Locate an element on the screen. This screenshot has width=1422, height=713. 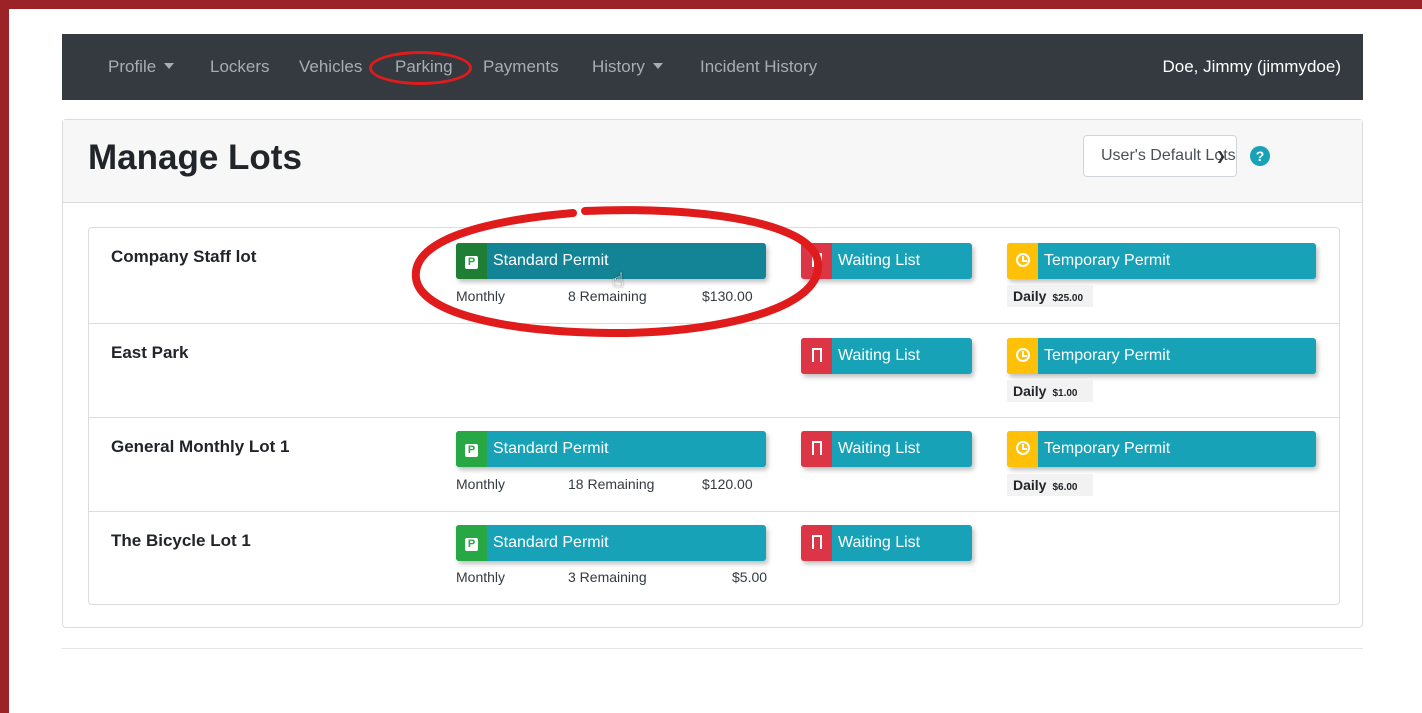
daily-rate: Daily $1.00 is located at coordinates (1045, 391).